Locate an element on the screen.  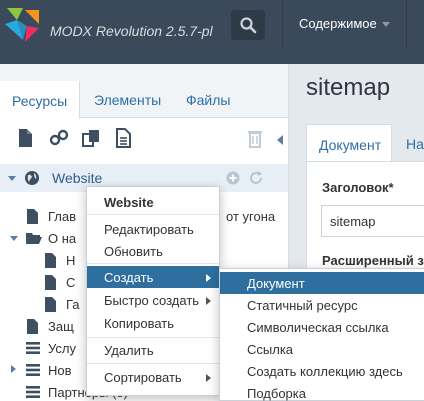
duplicate-icon is located at coordinates (91, 138).